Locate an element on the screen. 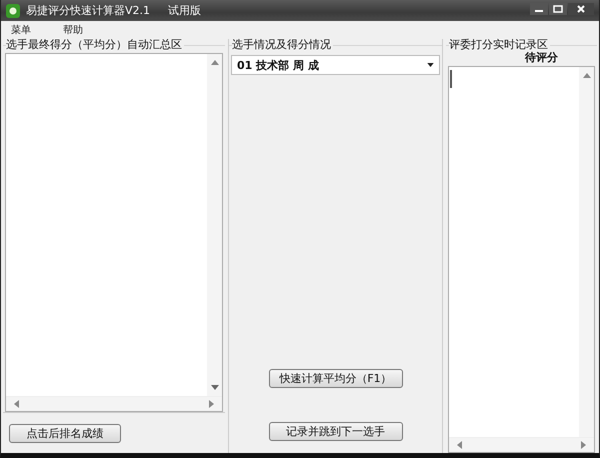 The height and width of the screenshot is (458, 600). scroll-down-icon is located at coordinates (214, 387).